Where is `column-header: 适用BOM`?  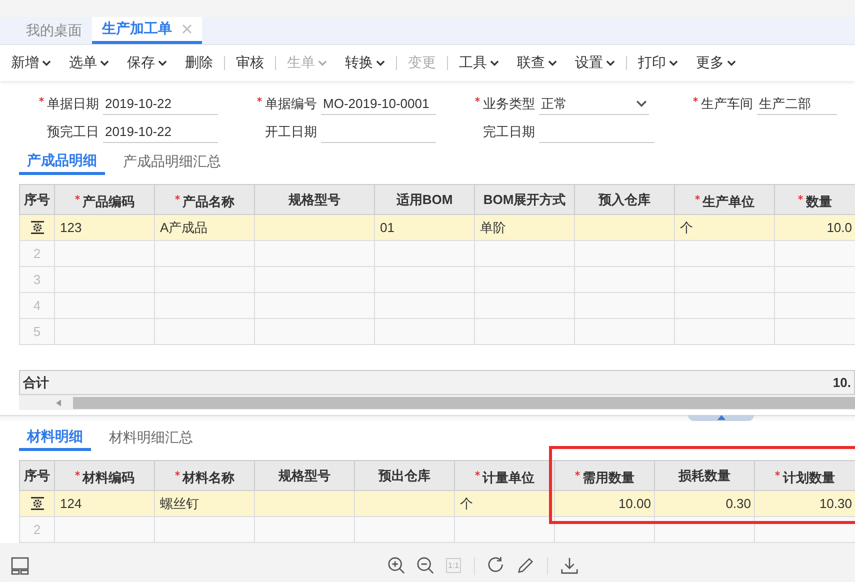 column-header: 适用BOM is located at coordinates (424, 199).